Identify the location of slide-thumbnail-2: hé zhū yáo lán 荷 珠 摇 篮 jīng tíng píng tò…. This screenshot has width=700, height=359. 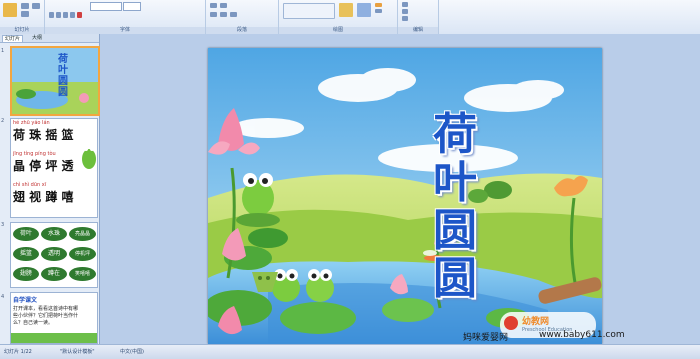
(54, 168).